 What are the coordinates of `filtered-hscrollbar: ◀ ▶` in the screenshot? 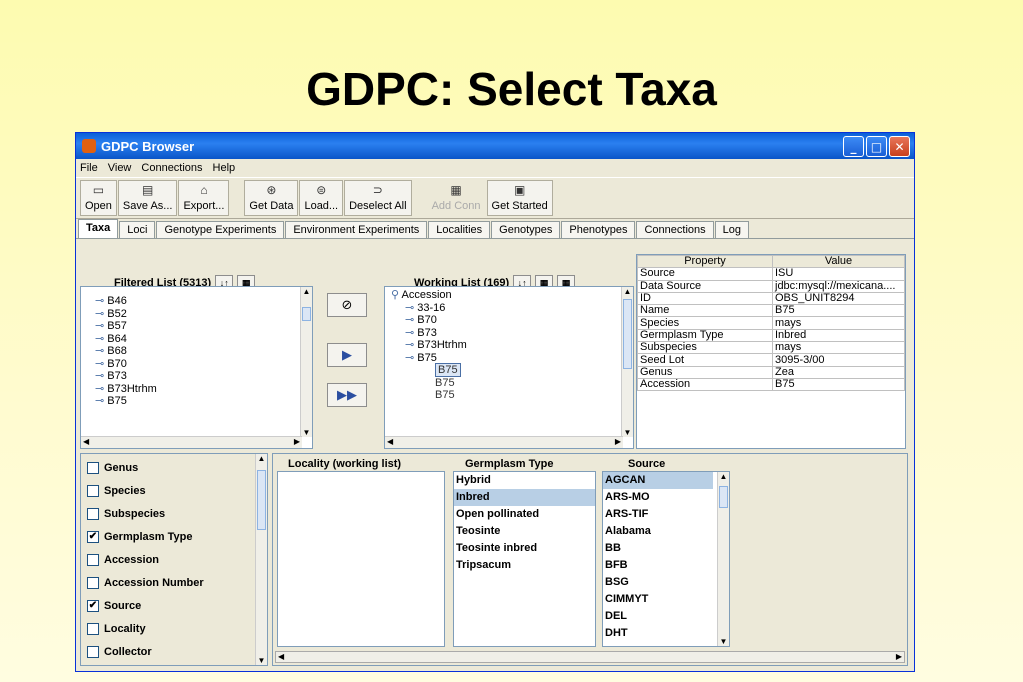 It's located at (191, 442).